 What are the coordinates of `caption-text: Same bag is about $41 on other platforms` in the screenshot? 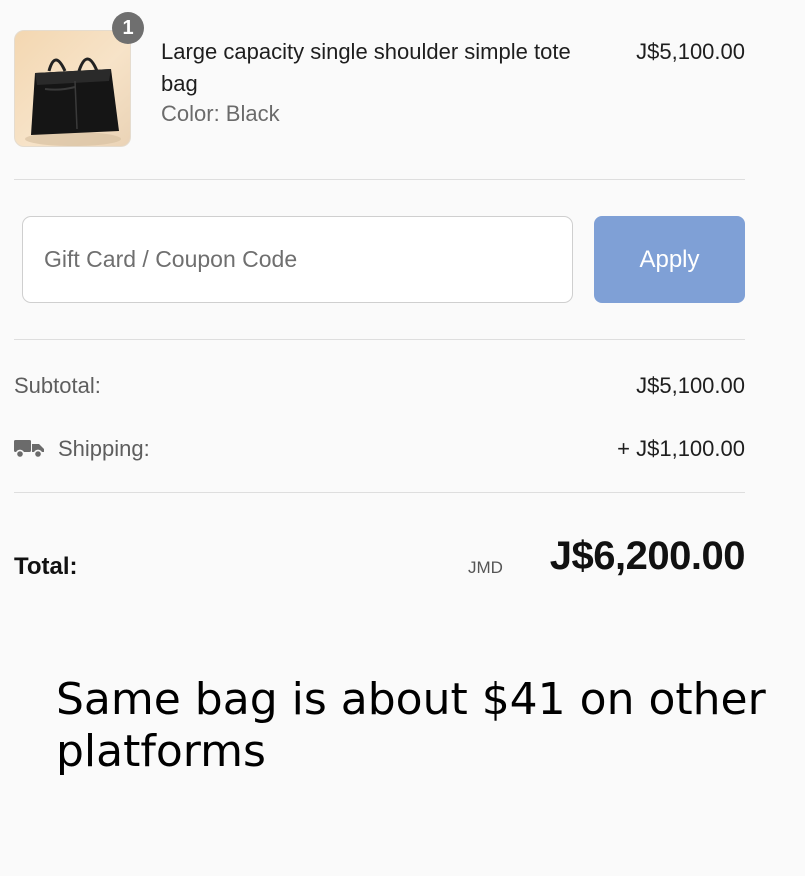 It's located at (411, 725).